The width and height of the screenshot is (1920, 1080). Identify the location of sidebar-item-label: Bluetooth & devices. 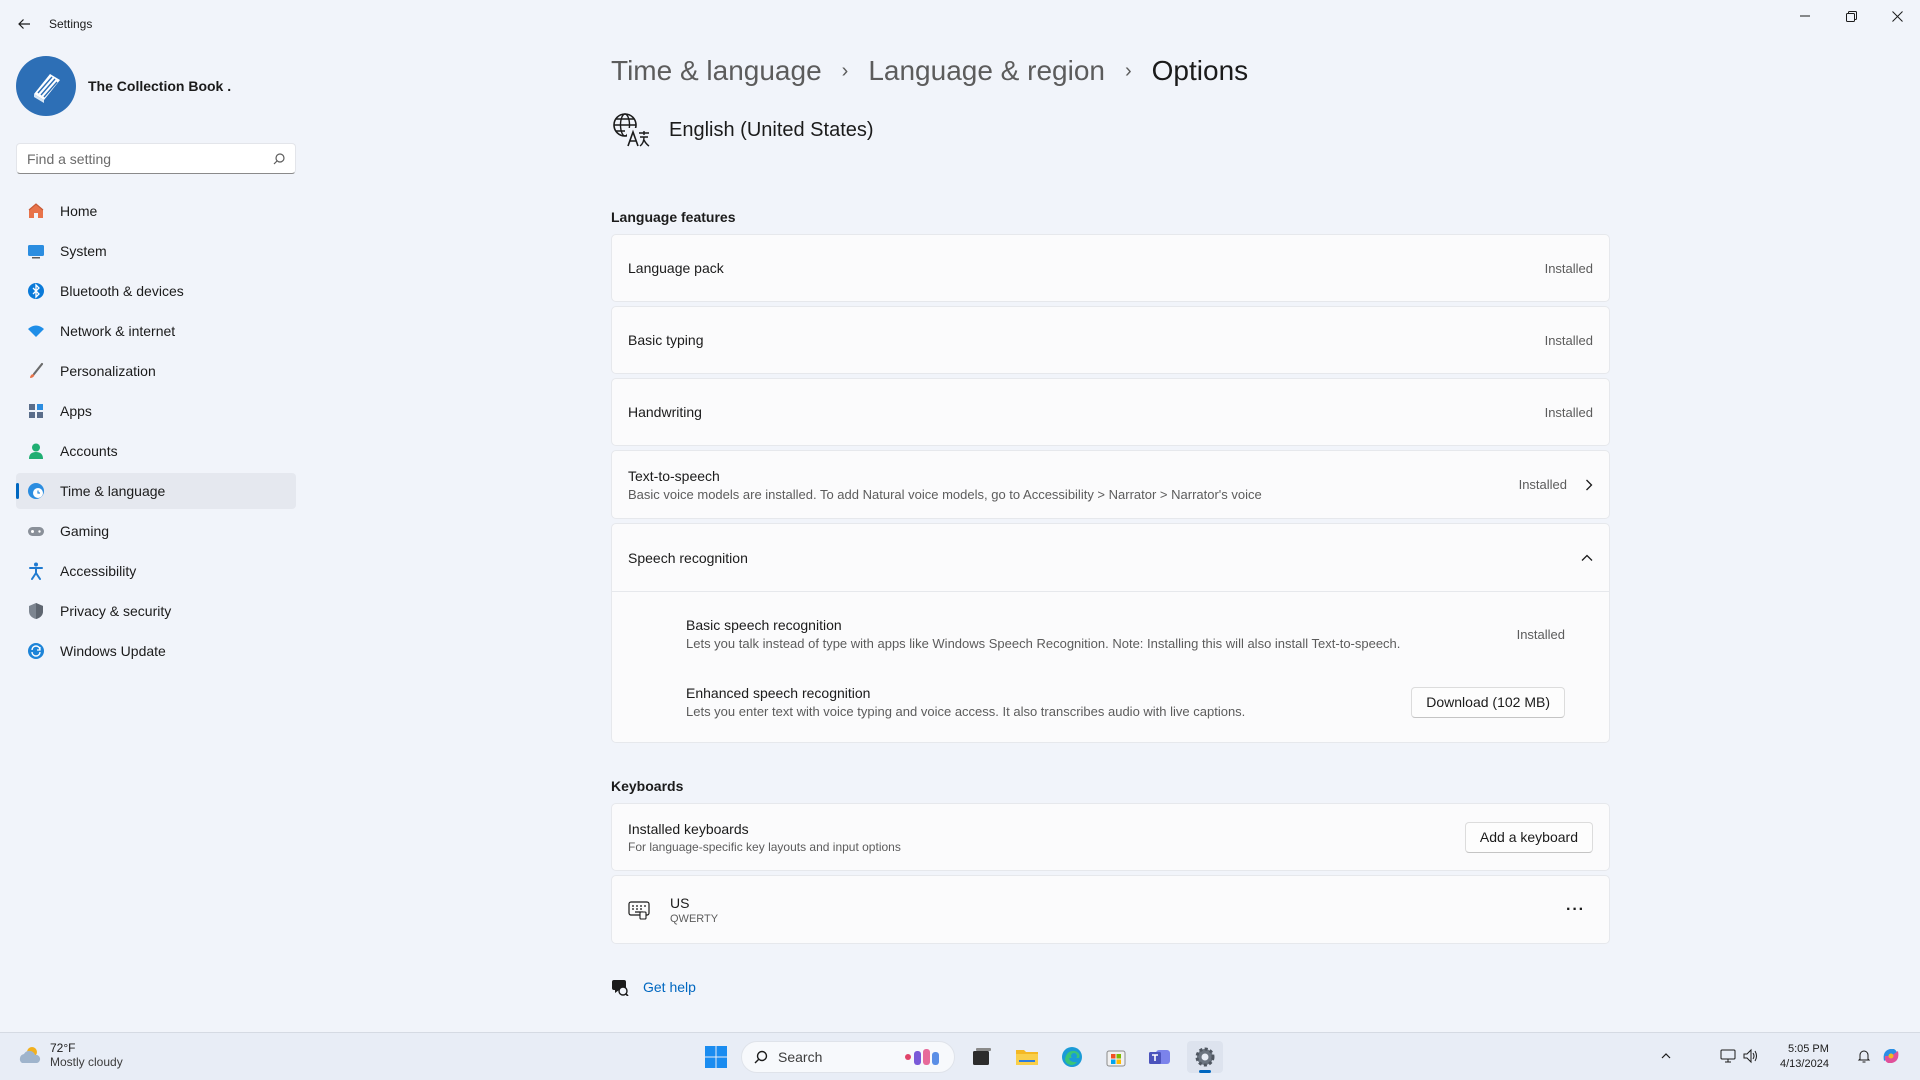
(122, 291).